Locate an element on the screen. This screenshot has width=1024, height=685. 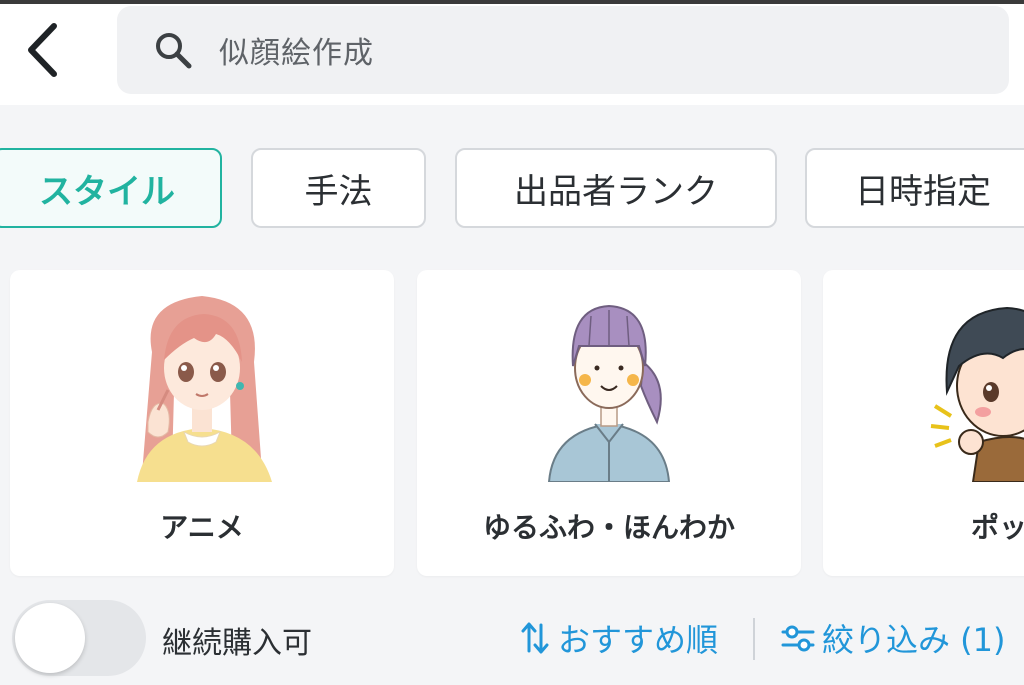
chip-date: 日時指定 is located at coordinates (914, 188).